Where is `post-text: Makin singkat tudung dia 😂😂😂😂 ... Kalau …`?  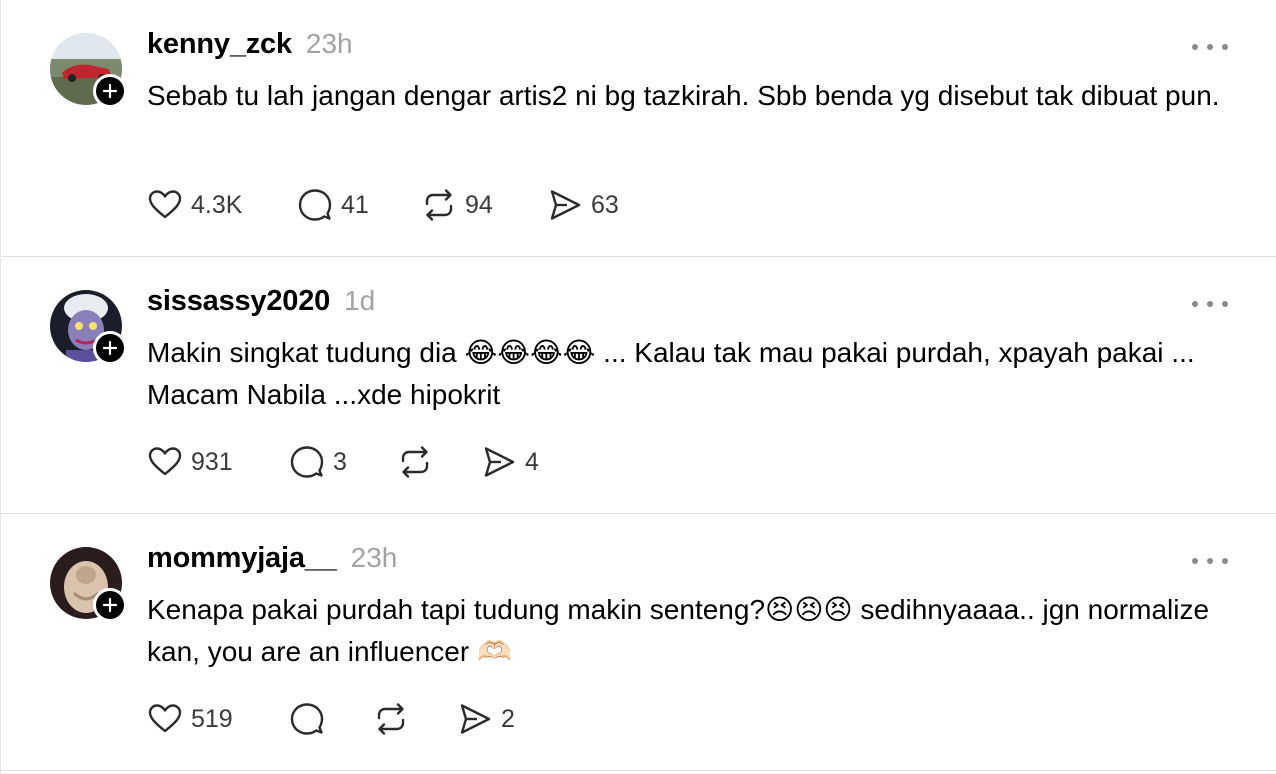 post-text: Makin singkat tudung dia 😂😂😂😂 ... Kalau … is located at coordinates (671, 373).